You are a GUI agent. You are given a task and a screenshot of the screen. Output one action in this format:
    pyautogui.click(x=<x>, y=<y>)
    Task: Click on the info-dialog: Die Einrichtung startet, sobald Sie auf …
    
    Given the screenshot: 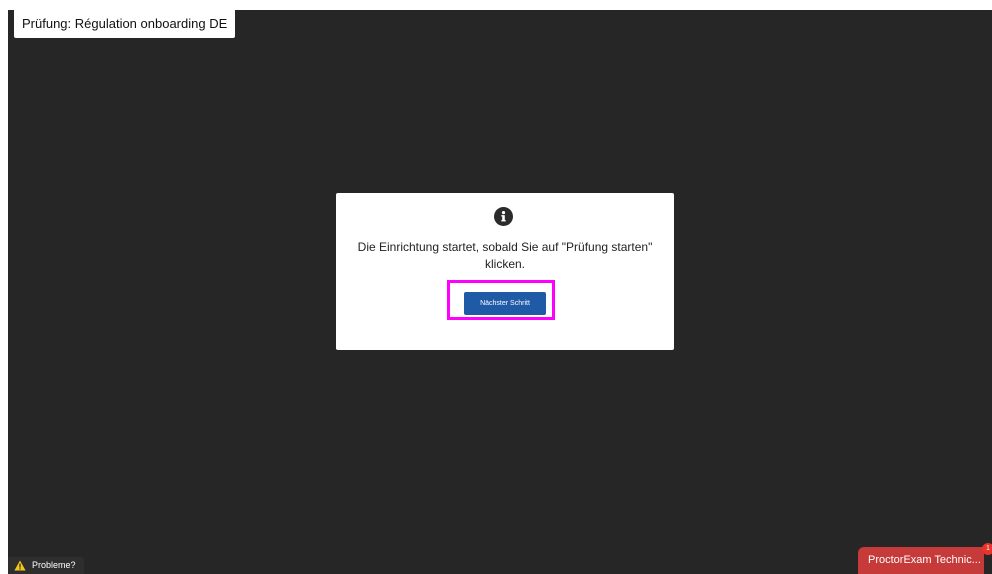 What is the action you would take?
    pyautogui.click(x=505, y=271)
    